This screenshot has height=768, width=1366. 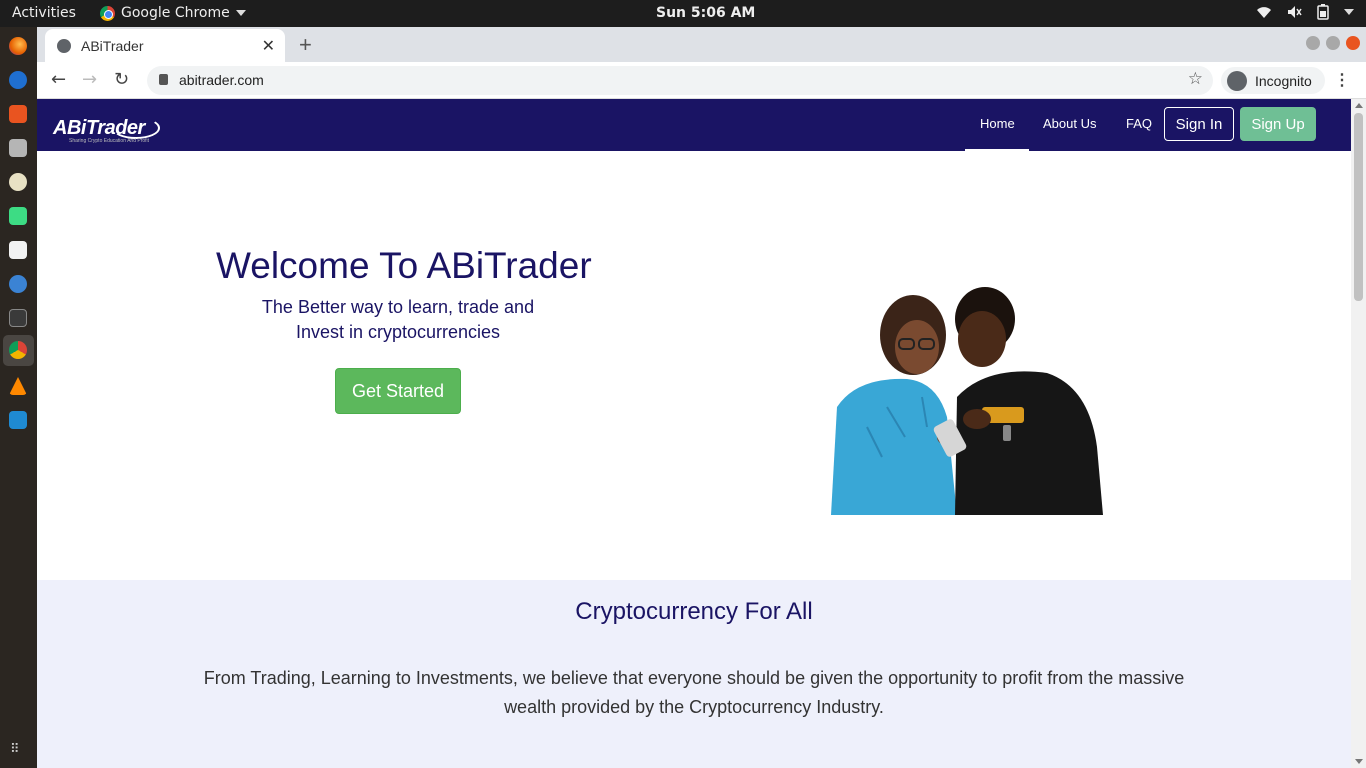 I want to click on maximize-icon, so click(x=1333, y=43).